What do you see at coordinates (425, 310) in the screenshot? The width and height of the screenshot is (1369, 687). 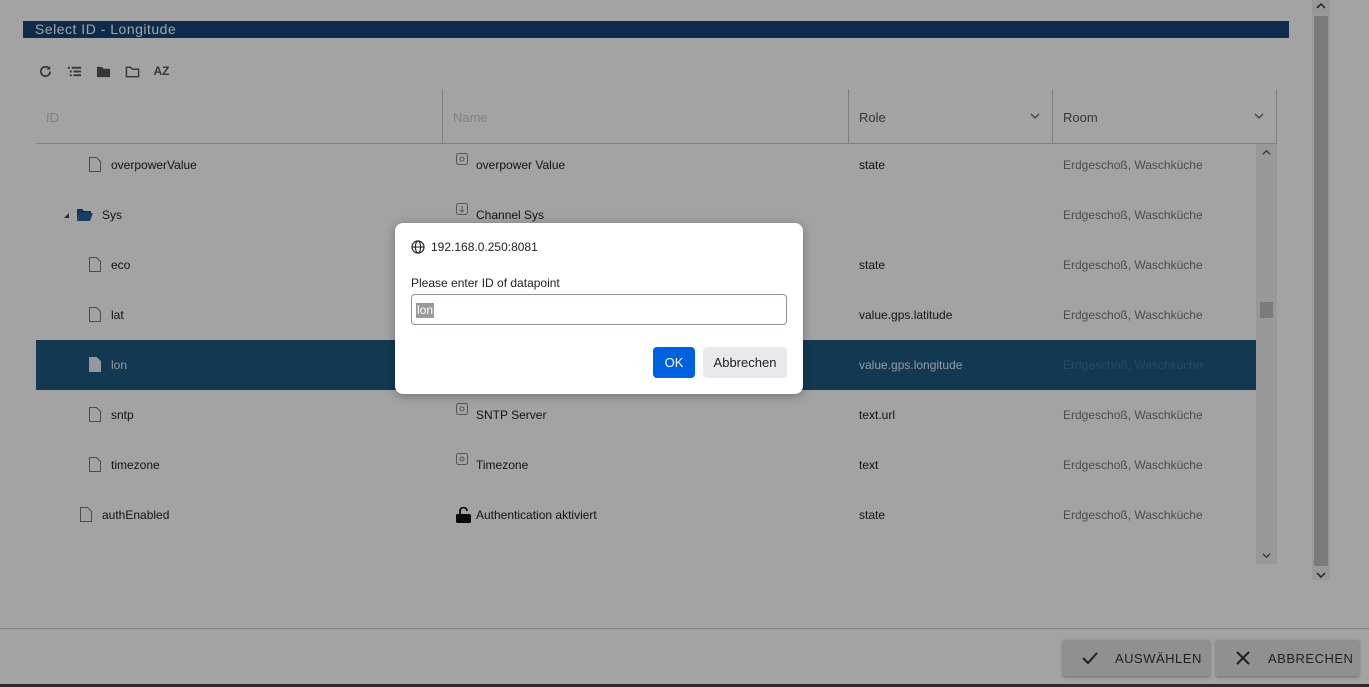 I see `prompt-input-value: lon` at bounding box center [425, 310].